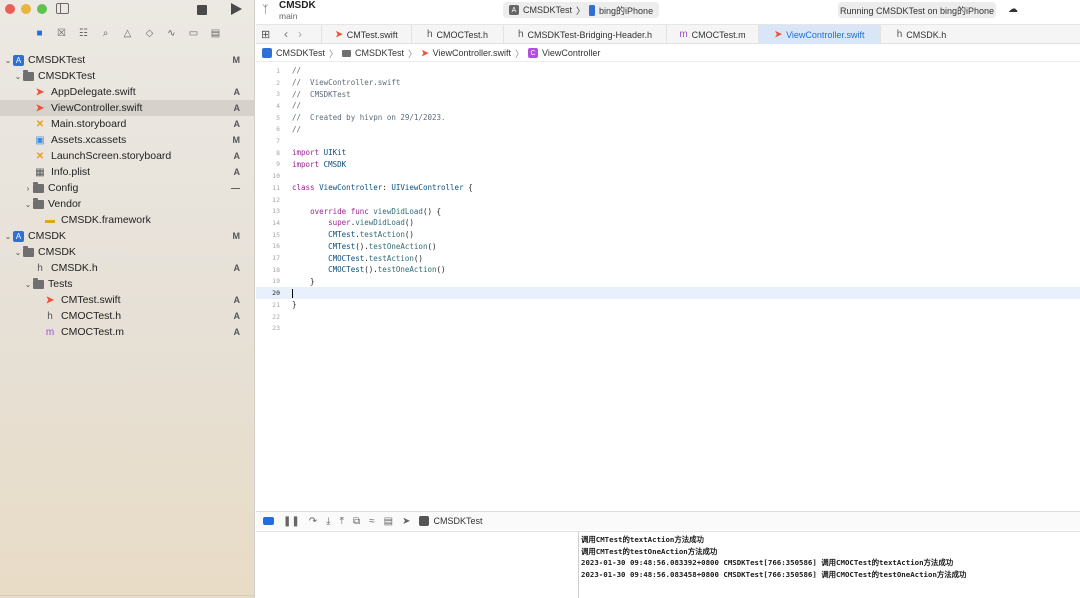 The height and width of the screenshot is (598, 1080). Describe the element at coordinates (269, 246) in the screenshot. I see `line-number: 16` at that location.